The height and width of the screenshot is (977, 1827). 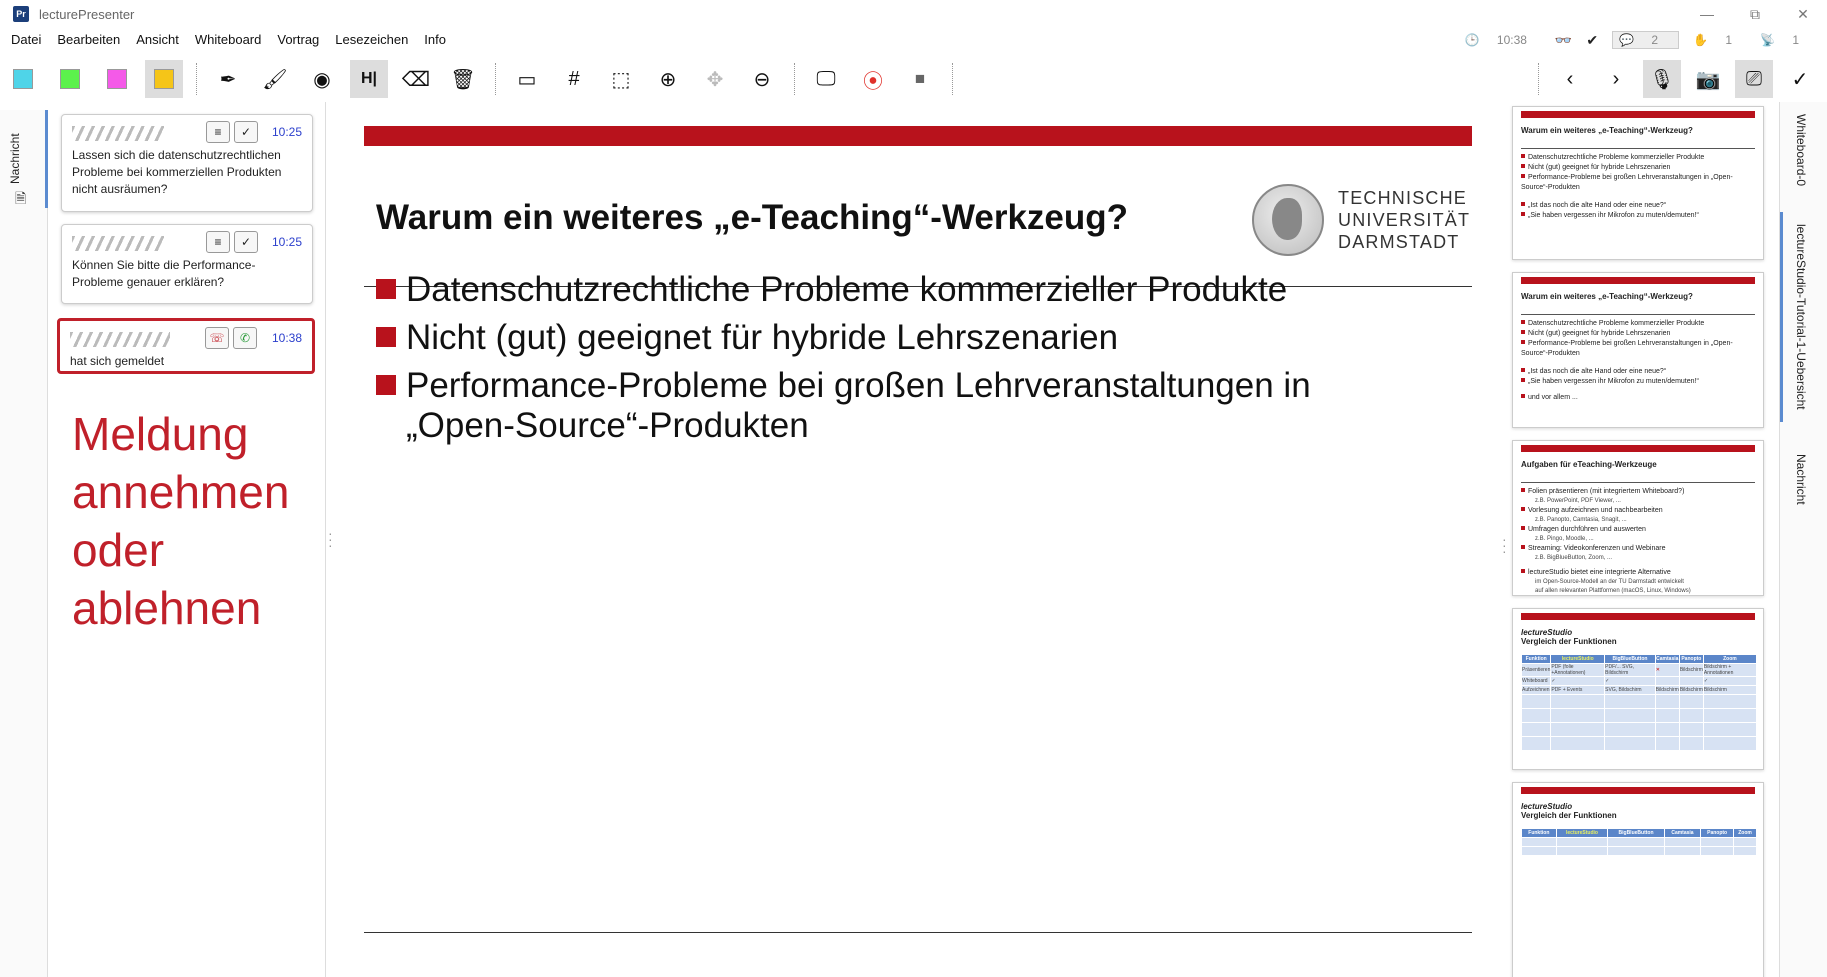 What do you see at coordinates (762, 79) in the screenshot?
I see `zoom-out-icon: ⊖` at bounding box center [762, 79].